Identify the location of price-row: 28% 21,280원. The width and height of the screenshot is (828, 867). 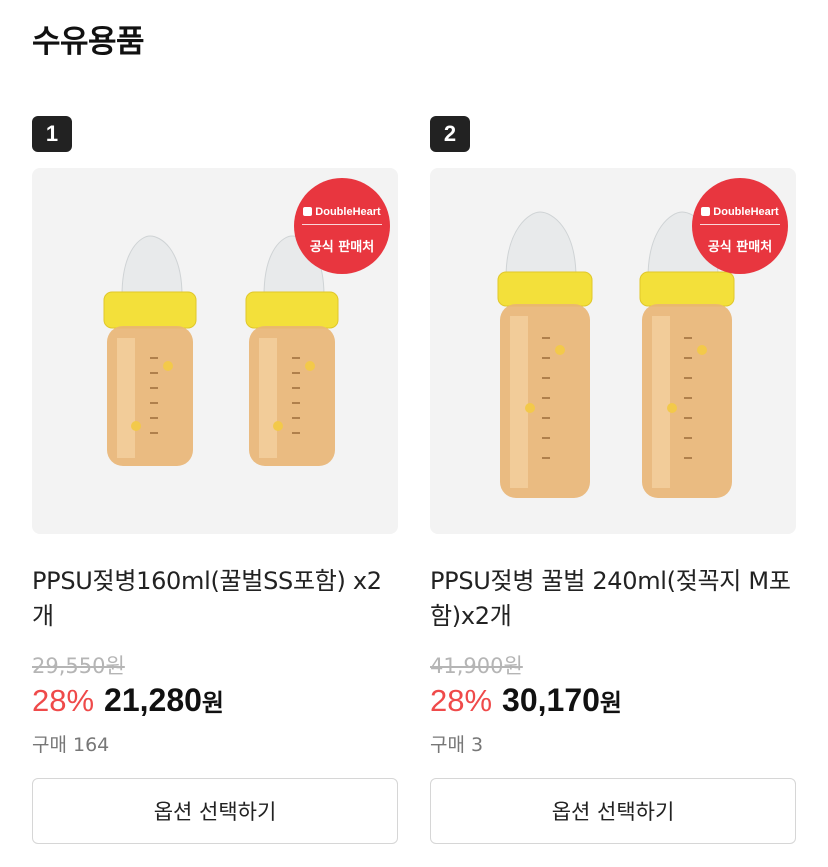
(215, 702).